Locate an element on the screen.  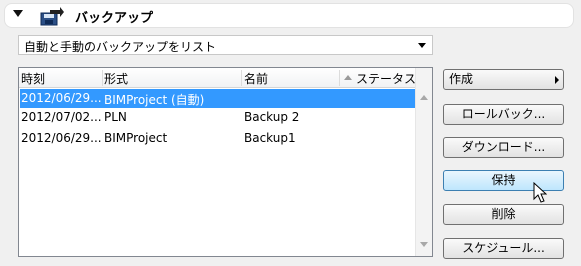
backup-icon is located at coordinates (52, 16).